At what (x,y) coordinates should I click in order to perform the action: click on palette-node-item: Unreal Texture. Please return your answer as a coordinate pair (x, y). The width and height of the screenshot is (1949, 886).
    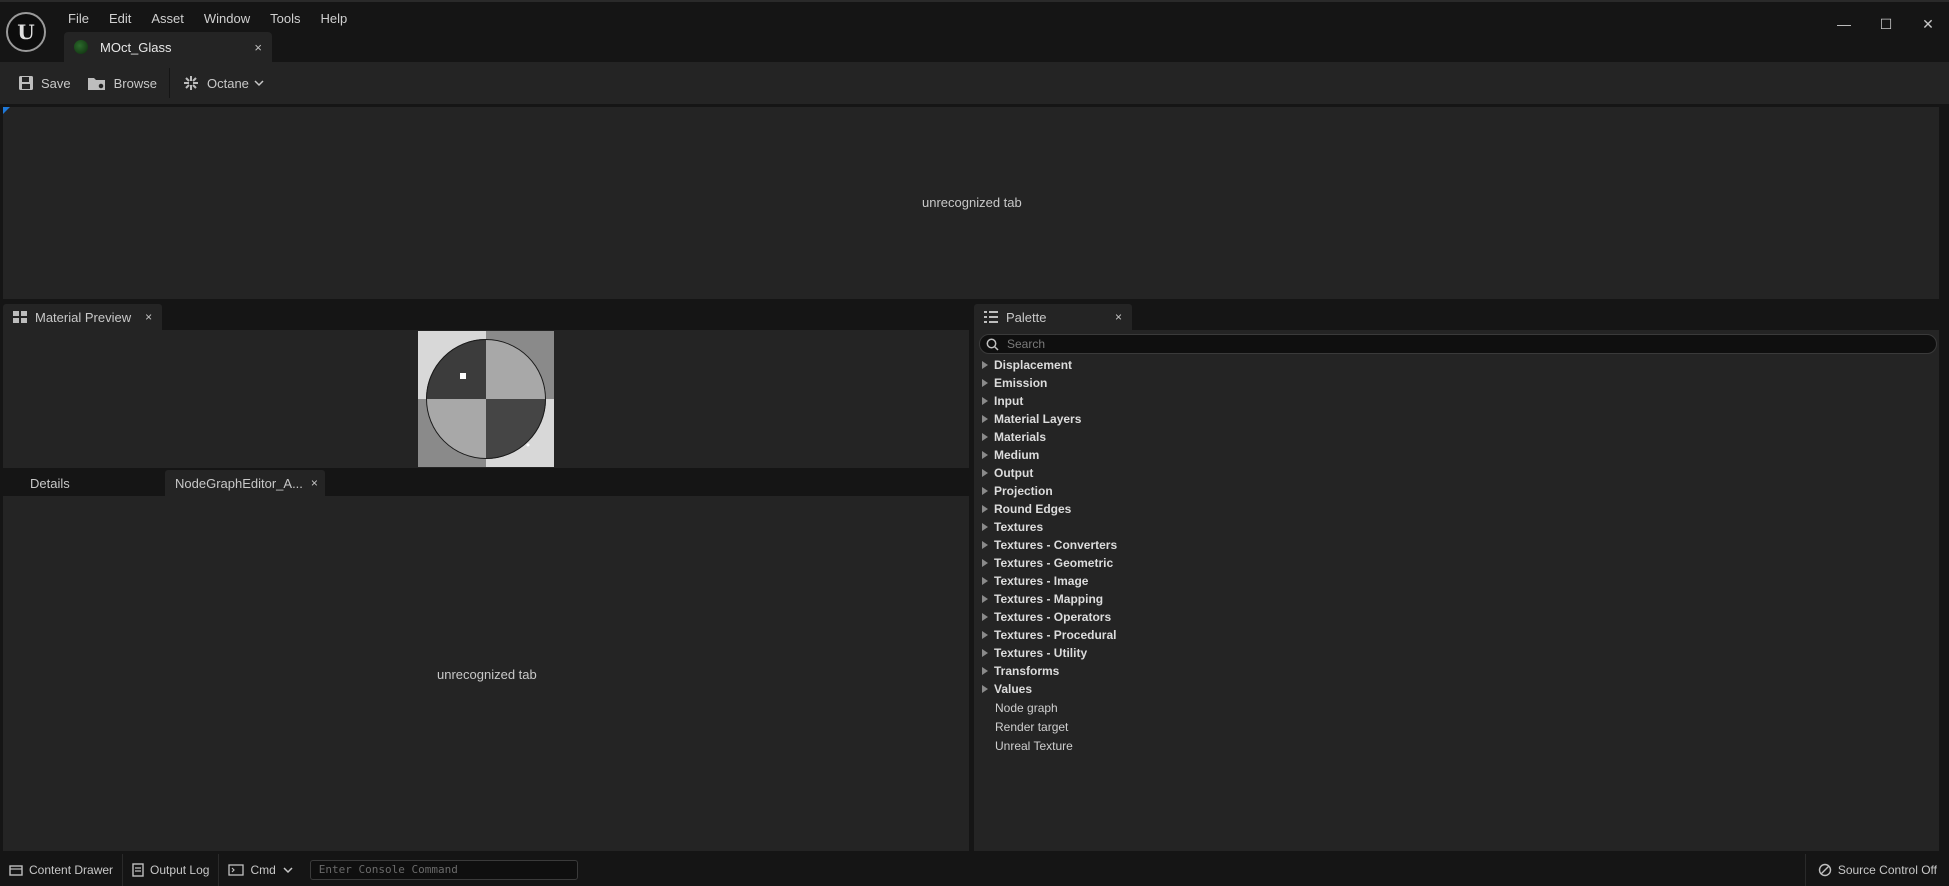
    Looking at the image, I should click on (1048, 745).